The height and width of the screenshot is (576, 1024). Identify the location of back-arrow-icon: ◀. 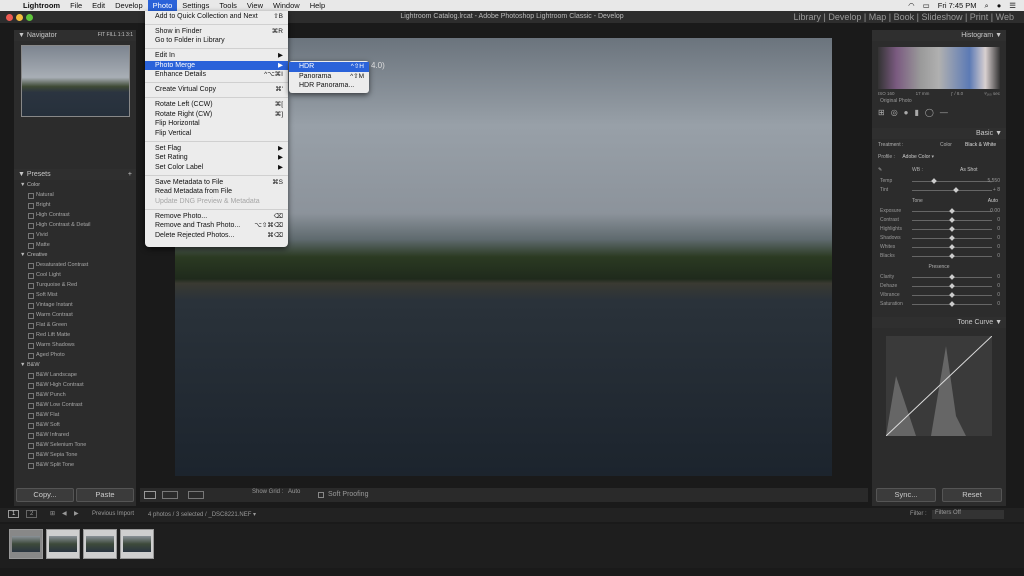
(64, 513).